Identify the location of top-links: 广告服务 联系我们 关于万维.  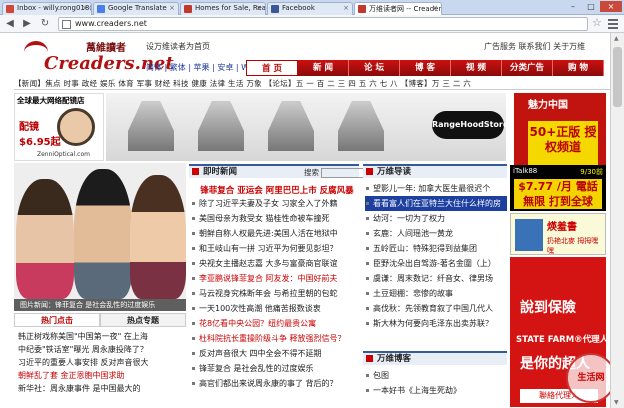
(534, 46).